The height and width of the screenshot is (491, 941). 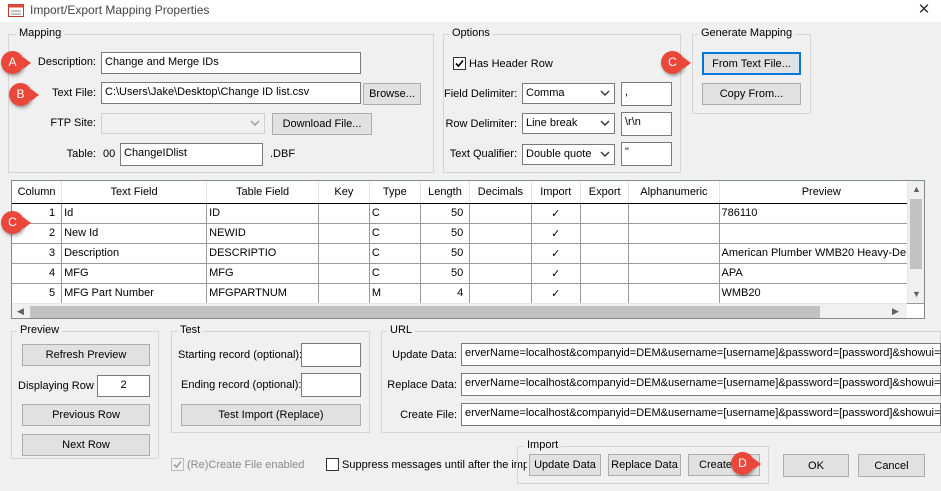 I want to click on column-header: Table Field, so click(x=262, y=192).